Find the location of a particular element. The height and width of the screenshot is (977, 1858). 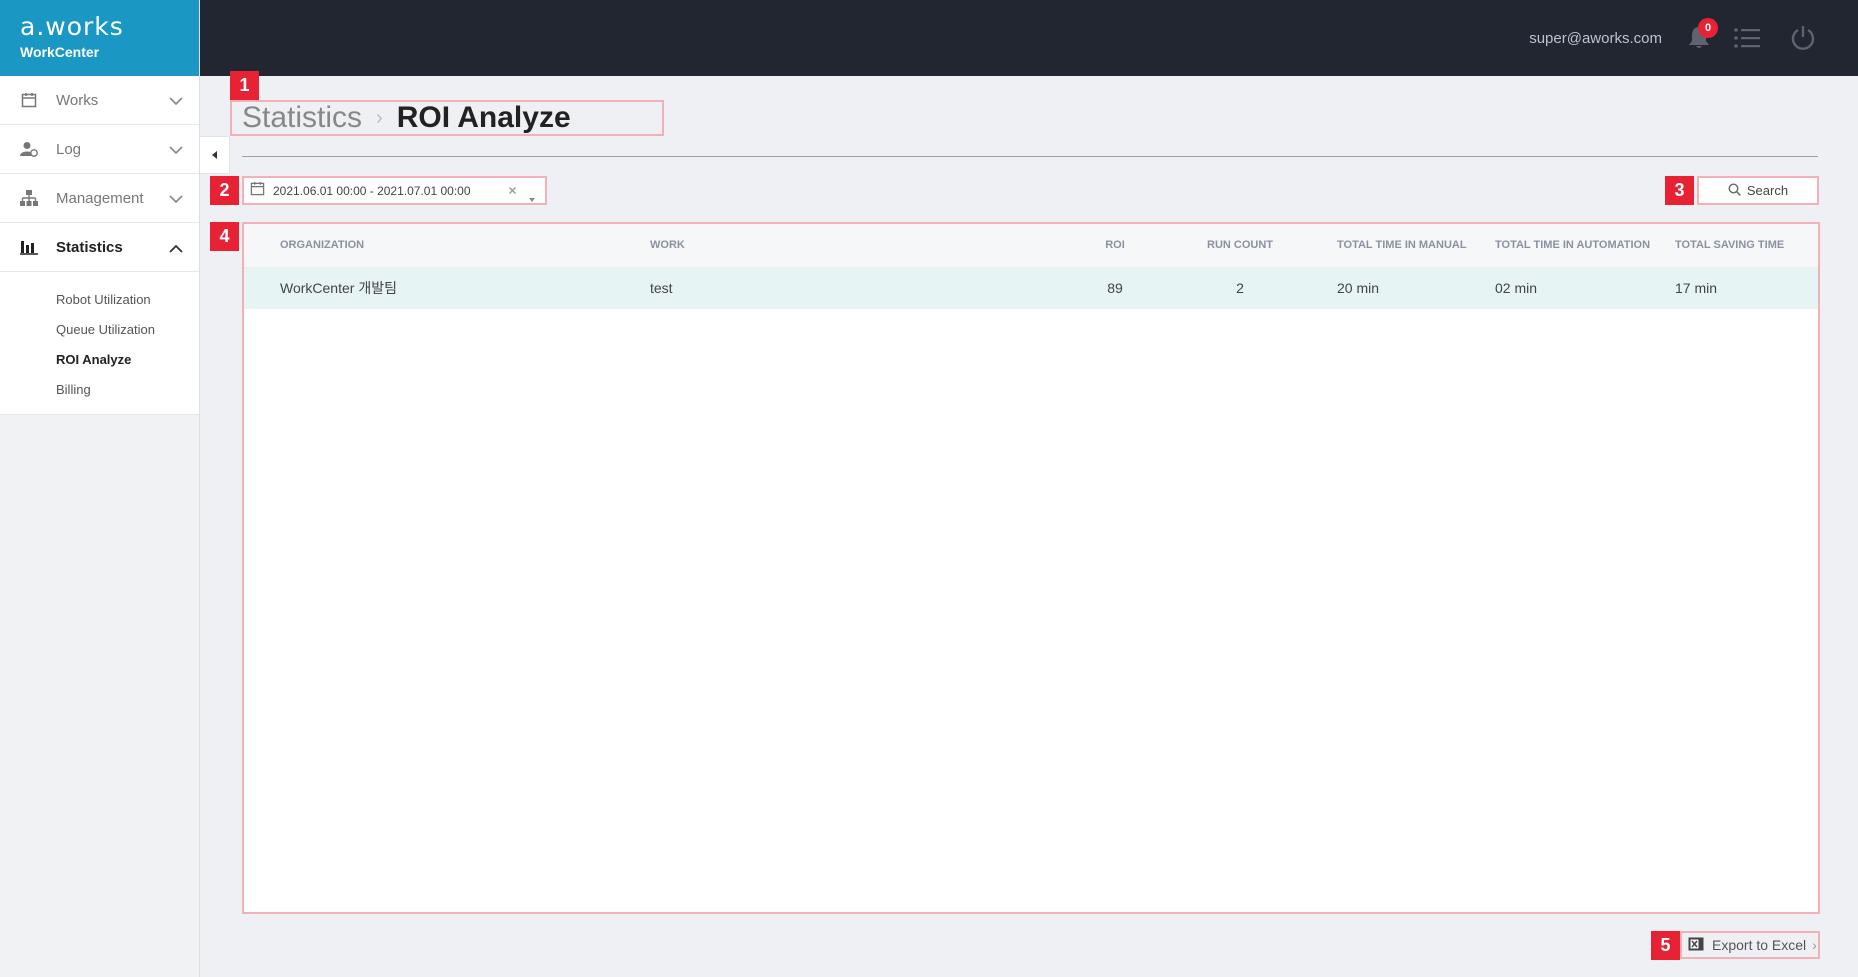

annotation-marker-1: 1 is located at coordinates (244, 85).